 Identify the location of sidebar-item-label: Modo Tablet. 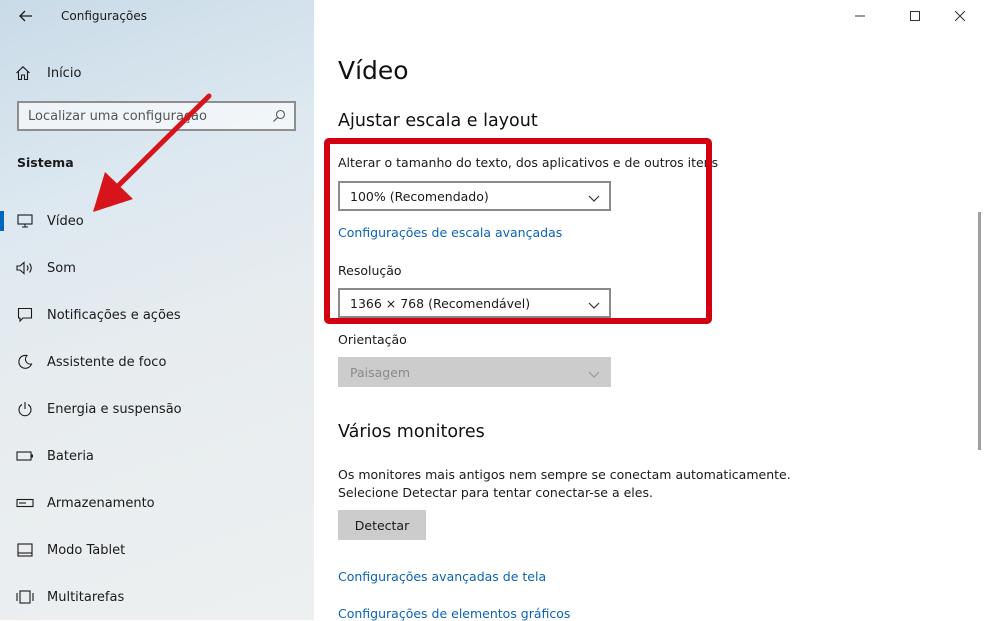
(86, 550).